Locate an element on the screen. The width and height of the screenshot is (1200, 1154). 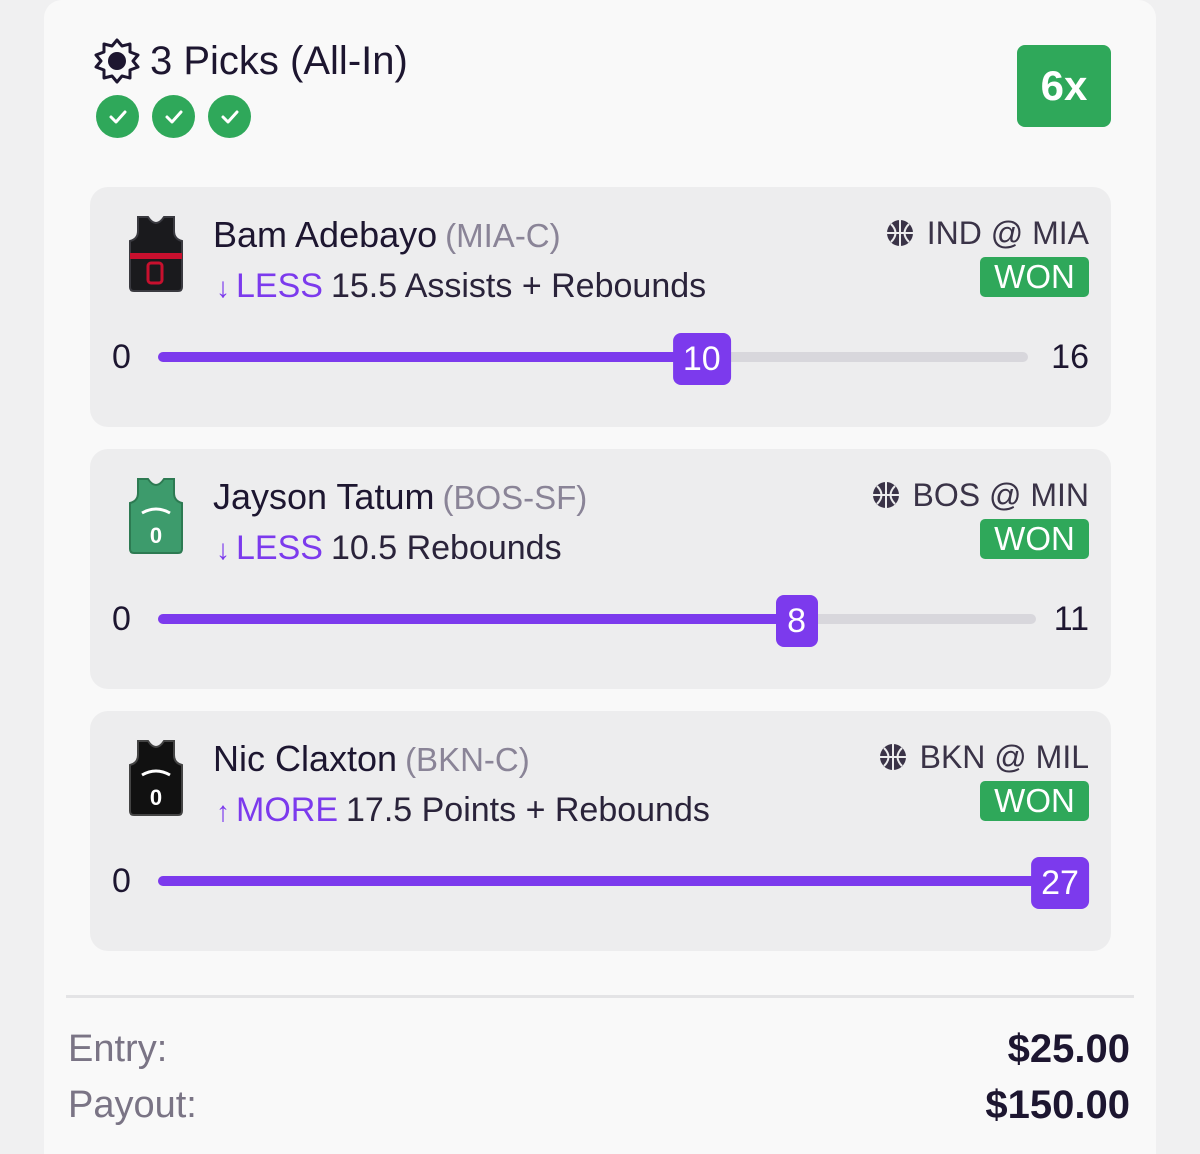
range-max: 16 is located at coordinates (1070, 357).